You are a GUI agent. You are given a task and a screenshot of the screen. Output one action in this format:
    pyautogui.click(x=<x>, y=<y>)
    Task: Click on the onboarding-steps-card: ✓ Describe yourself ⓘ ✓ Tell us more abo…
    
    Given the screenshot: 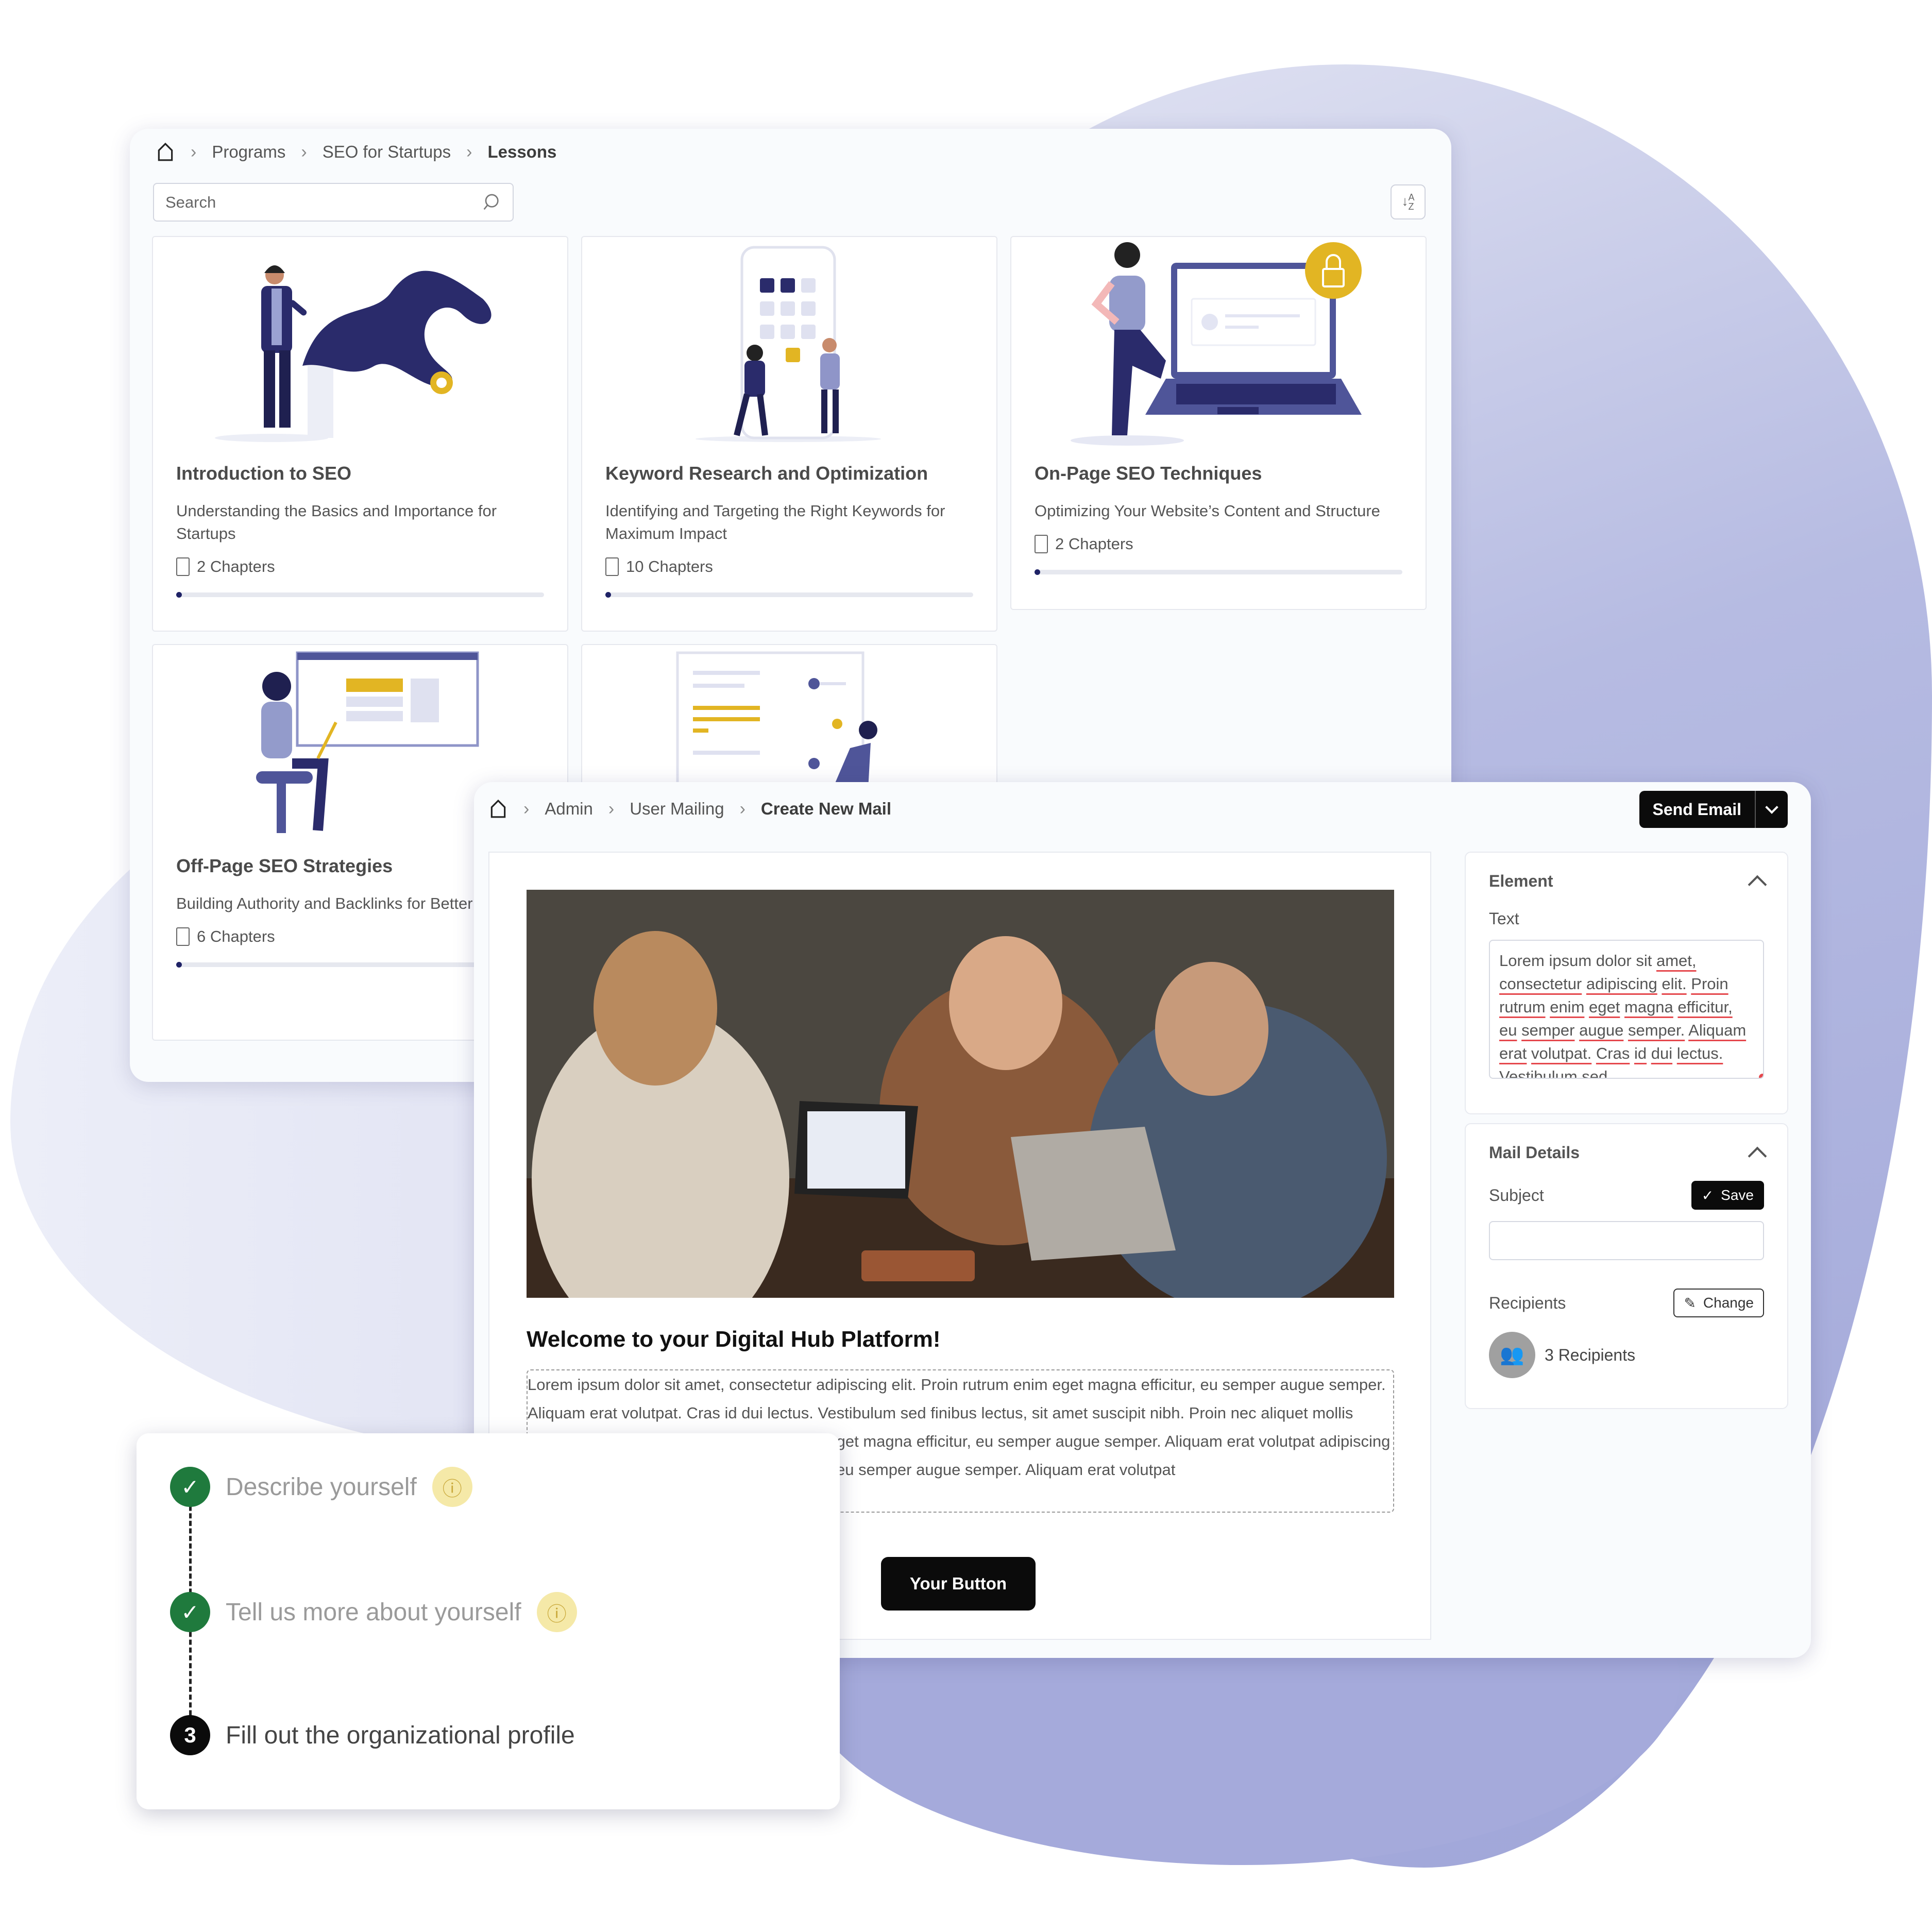 What is the action you would take?
    pyautogui.click(x=488, y=1621)
    